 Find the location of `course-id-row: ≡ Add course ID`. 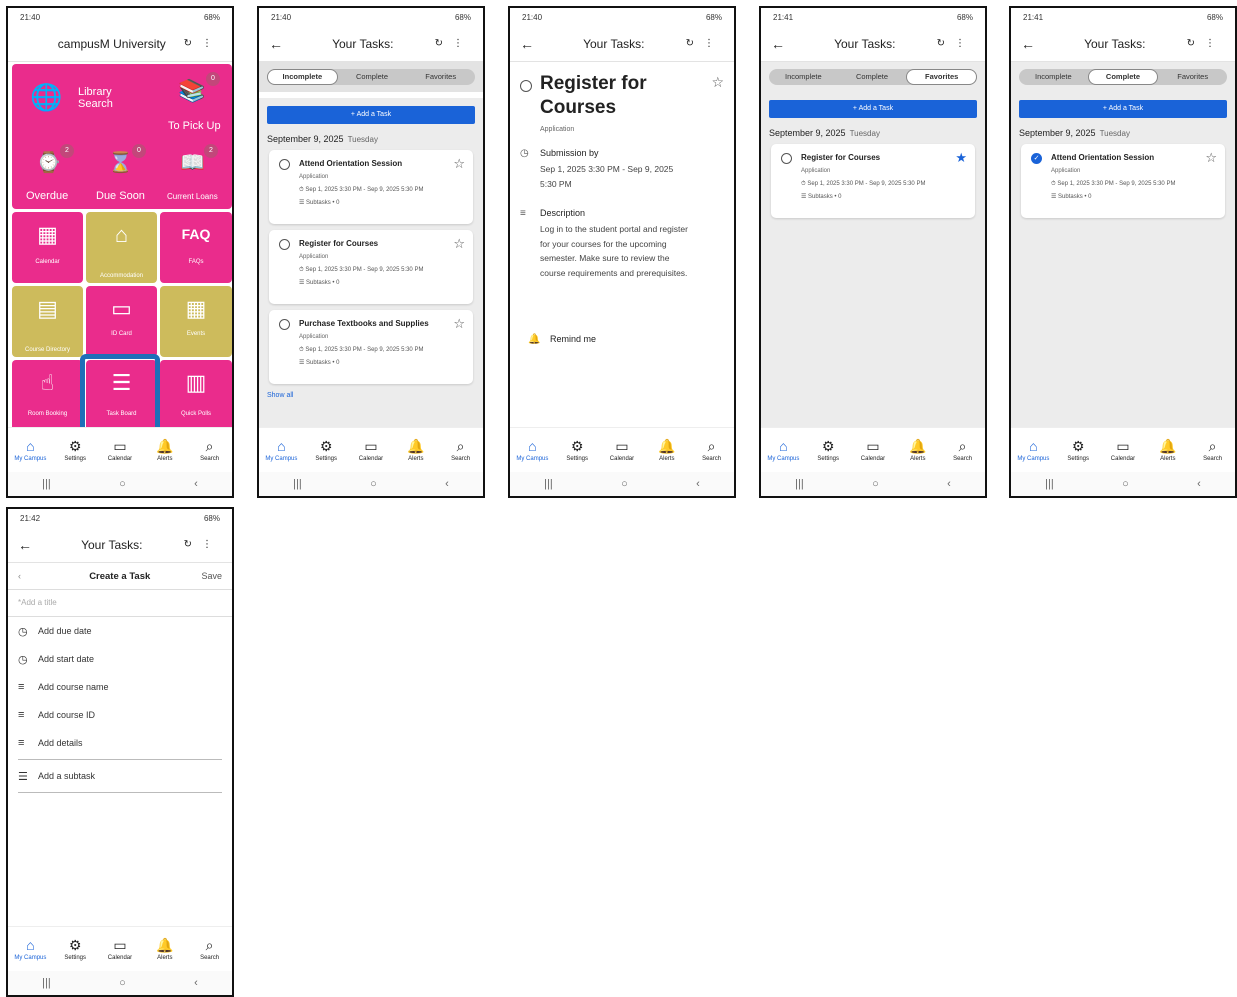

course-id-row: ≡ Add course ID is located at coordinates (120, 715).